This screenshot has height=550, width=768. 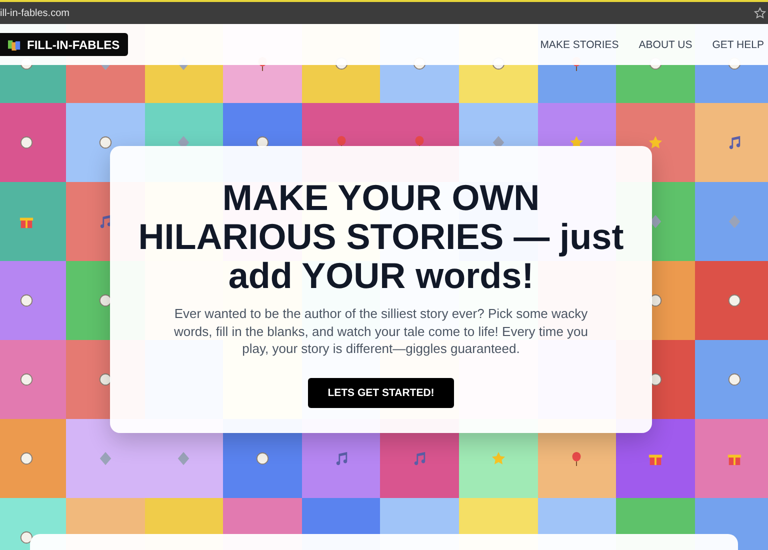 I want to click on books-icon, so click(x=14, y=44).